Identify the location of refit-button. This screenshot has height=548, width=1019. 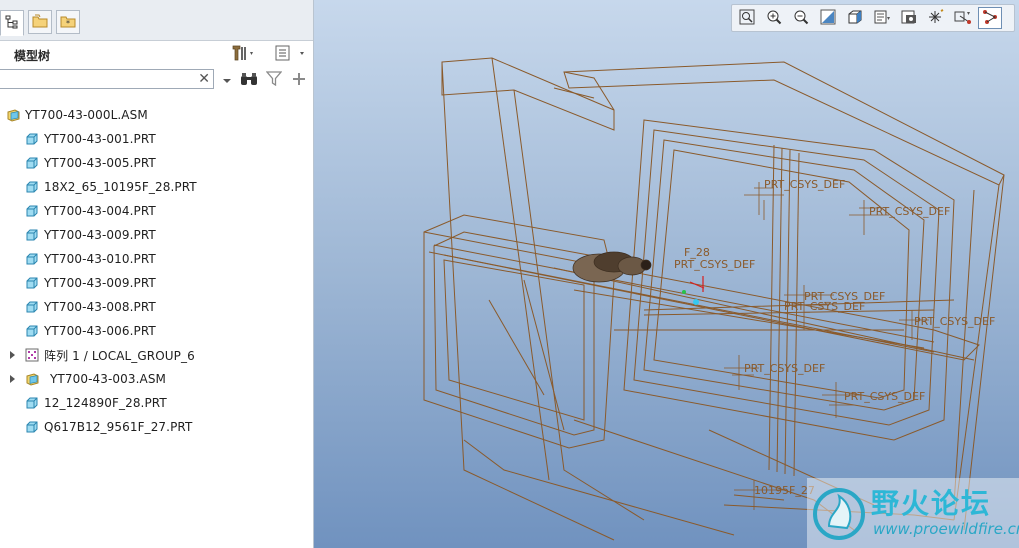
(747, 18).